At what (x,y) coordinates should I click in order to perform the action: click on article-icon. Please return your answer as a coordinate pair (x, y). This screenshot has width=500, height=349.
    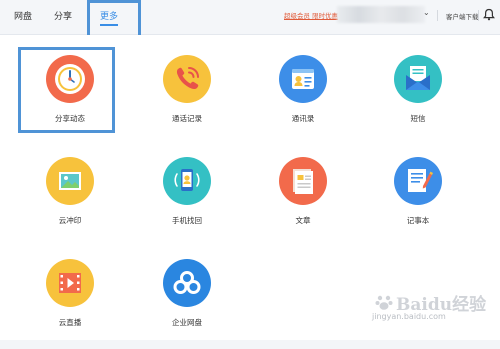
    Looking at the image, I should click on (303, 181).